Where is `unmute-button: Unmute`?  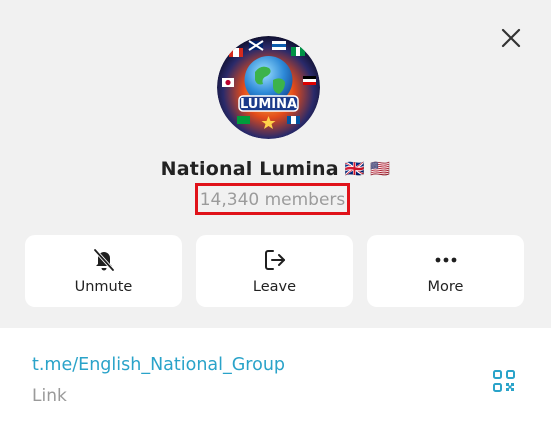 unmute-button: Unmute is located at coordinates (103, 271).